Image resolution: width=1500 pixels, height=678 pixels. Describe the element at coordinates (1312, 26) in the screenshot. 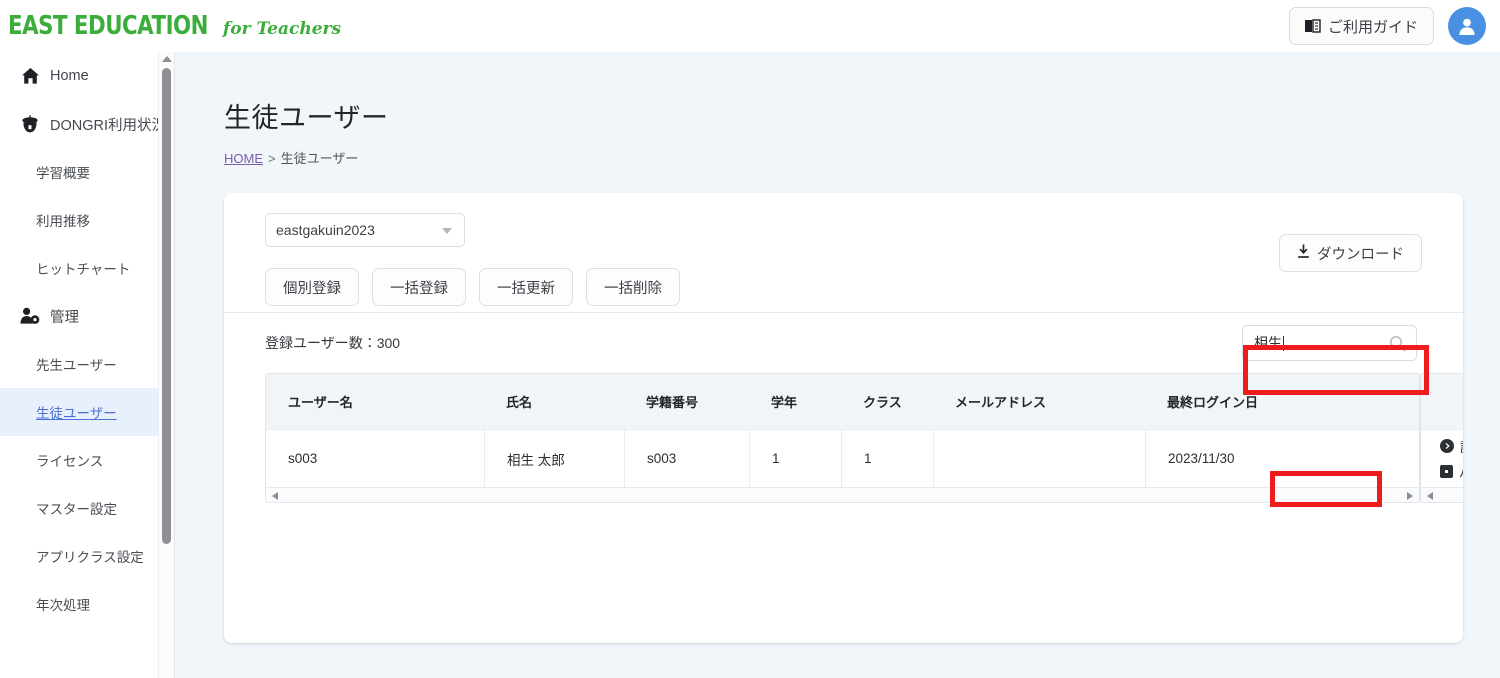

I see `book-icon` at that location.